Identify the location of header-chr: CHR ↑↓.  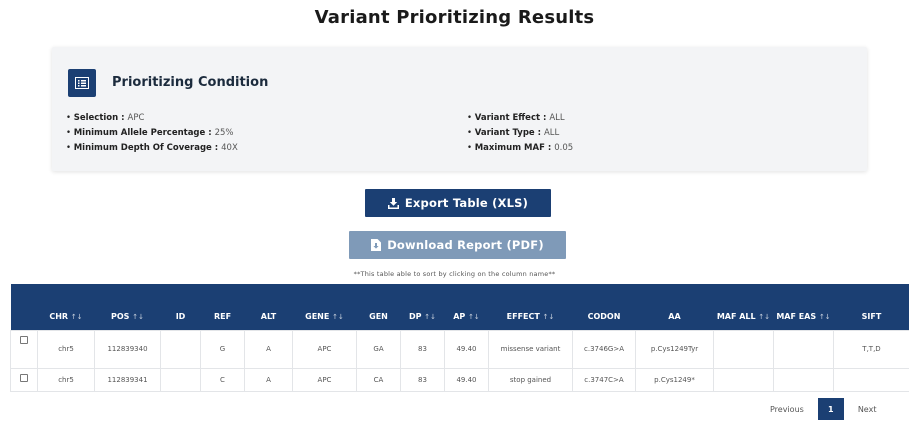
(66, 307).